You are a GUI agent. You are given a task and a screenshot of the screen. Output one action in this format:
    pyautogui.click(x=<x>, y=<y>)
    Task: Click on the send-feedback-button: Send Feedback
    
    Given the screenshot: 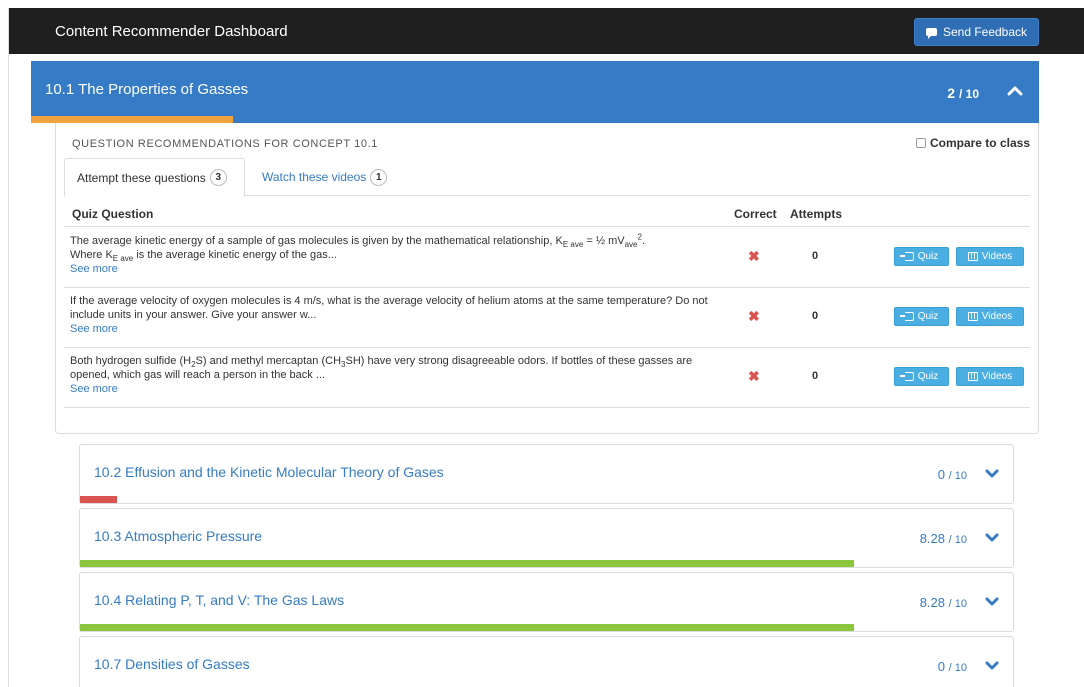 What is the action you would take?
    pyautogui.click(x=976, y=32)
    